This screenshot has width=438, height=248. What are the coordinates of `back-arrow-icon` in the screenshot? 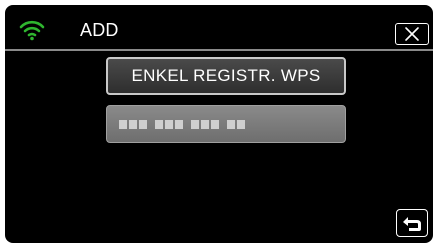 It's located at (412, 224).